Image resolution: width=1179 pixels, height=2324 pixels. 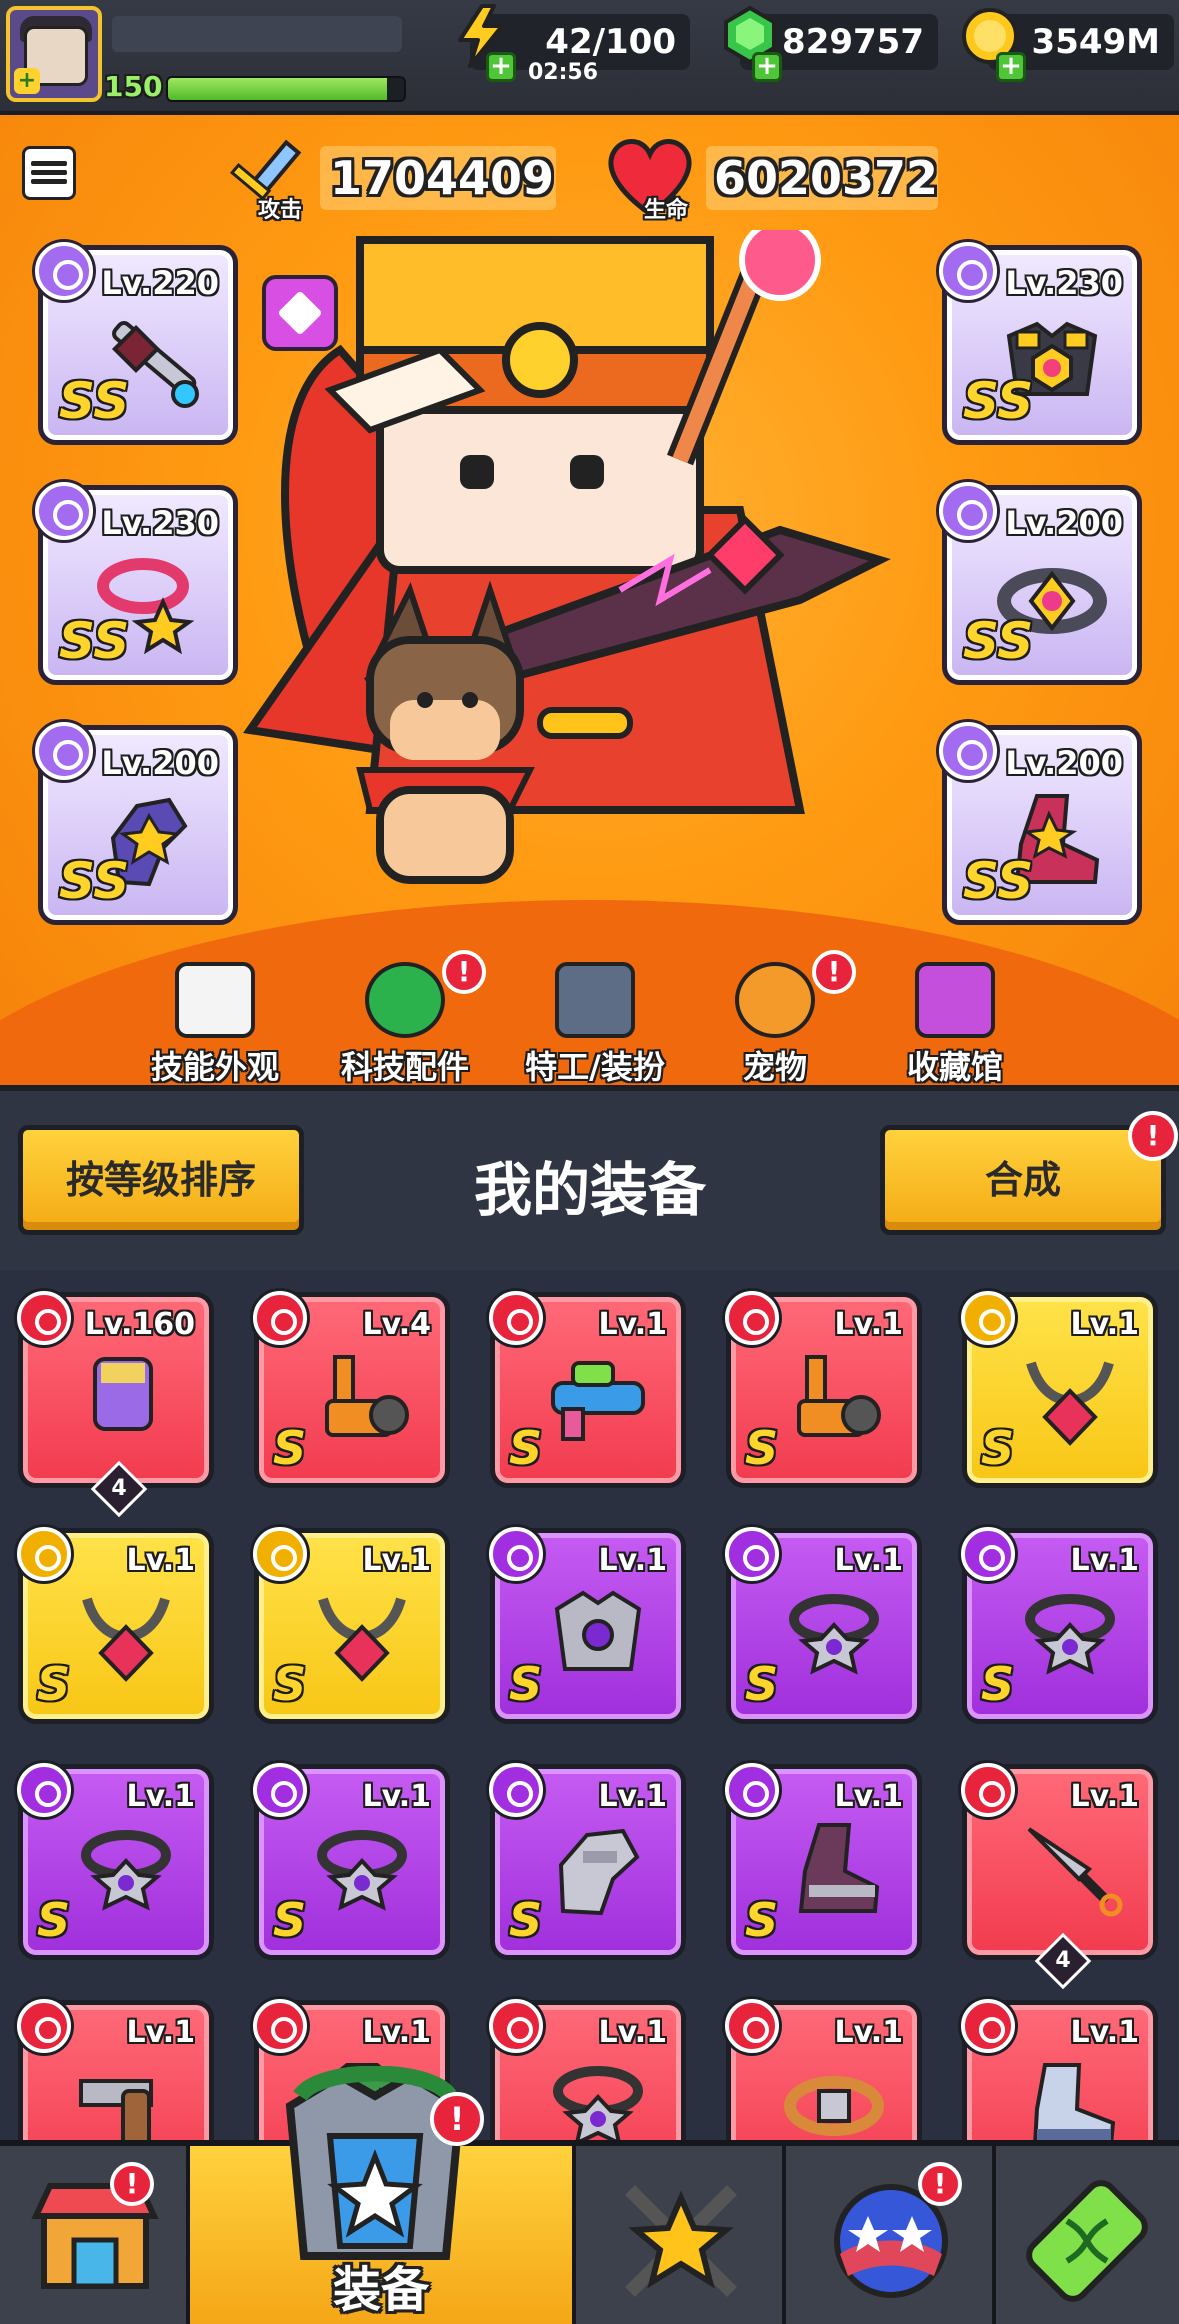 What do you see at coordinates (119, 1489) in the screenshot?
I see `item-count-badge: 4` at bounding box center [119, 1489].